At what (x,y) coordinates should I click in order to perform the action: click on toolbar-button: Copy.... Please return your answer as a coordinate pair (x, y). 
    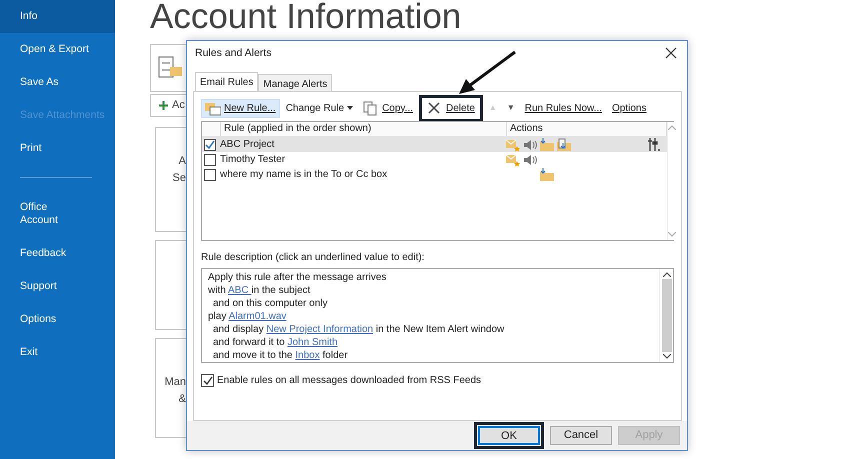
    Looking at the image, I should click on (388, 108).